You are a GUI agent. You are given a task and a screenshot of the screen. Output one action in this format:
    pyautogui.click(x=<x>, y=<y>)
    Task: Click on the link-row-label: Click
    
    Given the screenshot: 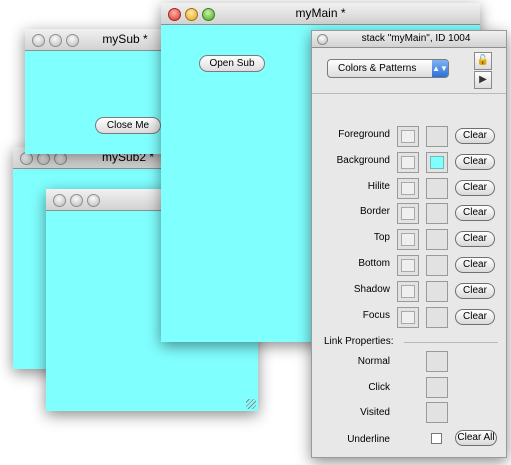 What is the action you would take?
    pyautogui.click(x=379, y=387)
    